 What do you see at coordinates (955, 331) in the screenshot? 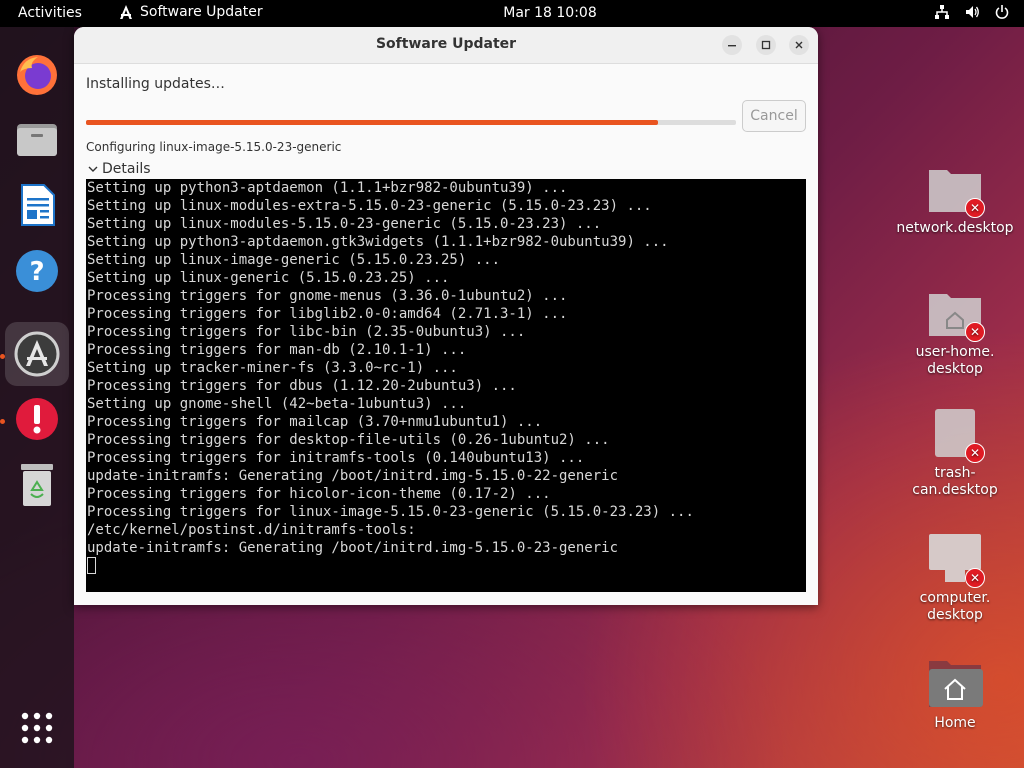
I see `desktop-icon-user-home: ✕ user-home. desktop` at bounding box center [955, 331].